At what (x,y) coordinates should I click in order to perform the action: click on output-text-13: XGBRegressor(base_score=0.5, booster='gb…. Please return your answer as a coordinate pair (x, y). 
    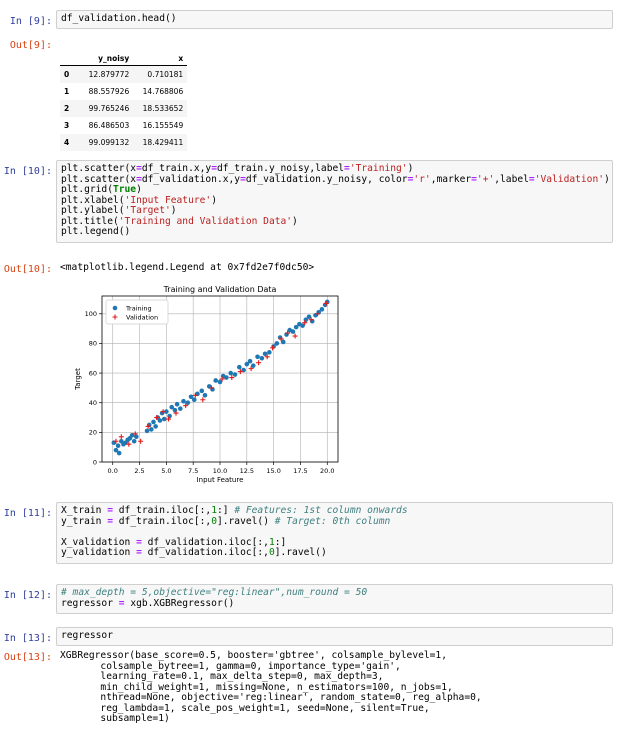
    Looking at the image, I should click on (271, 687).